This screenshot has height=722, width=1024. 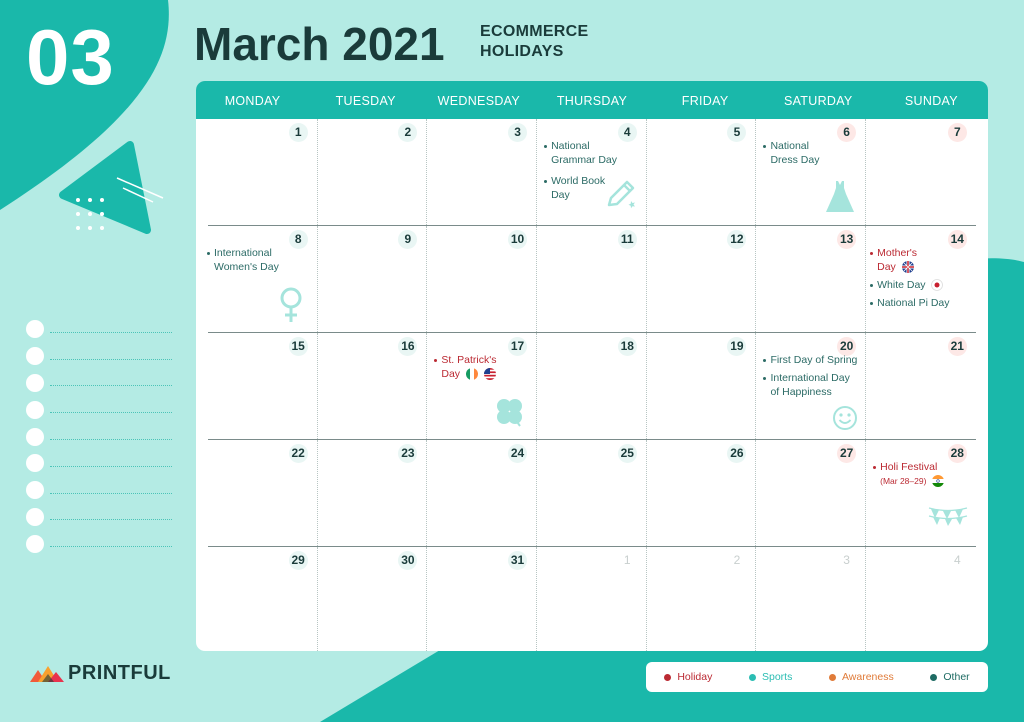 I want to click on day-number: 1, so click(x=298, y=132).